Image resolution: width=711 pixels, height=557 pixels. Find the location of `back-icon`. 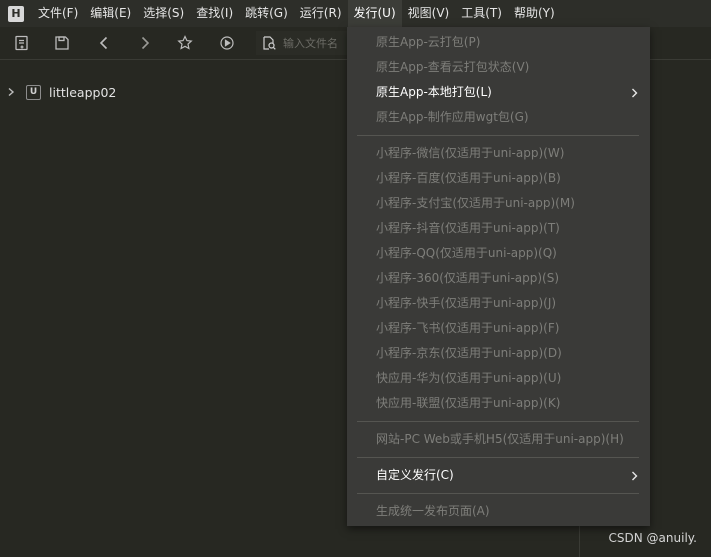

back-icon is located at coordinates (104, 43).